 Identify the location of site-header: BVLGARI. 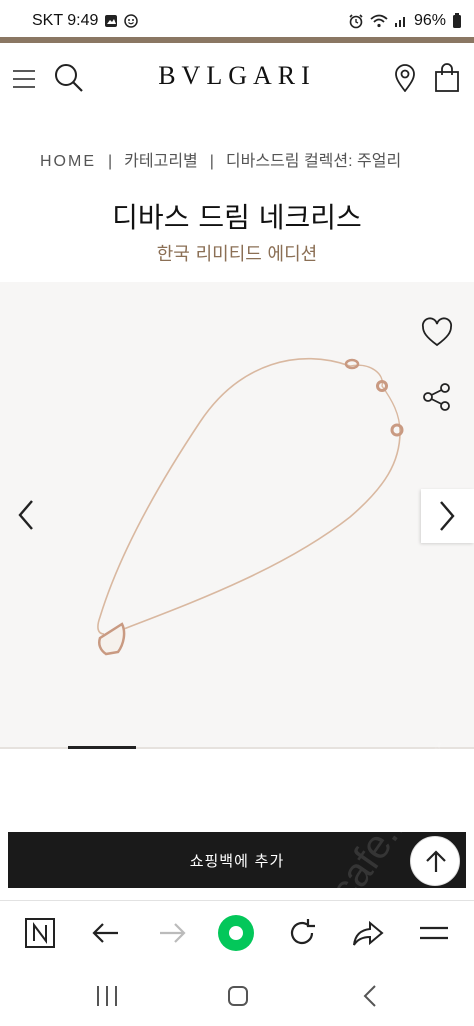
(237, 78).